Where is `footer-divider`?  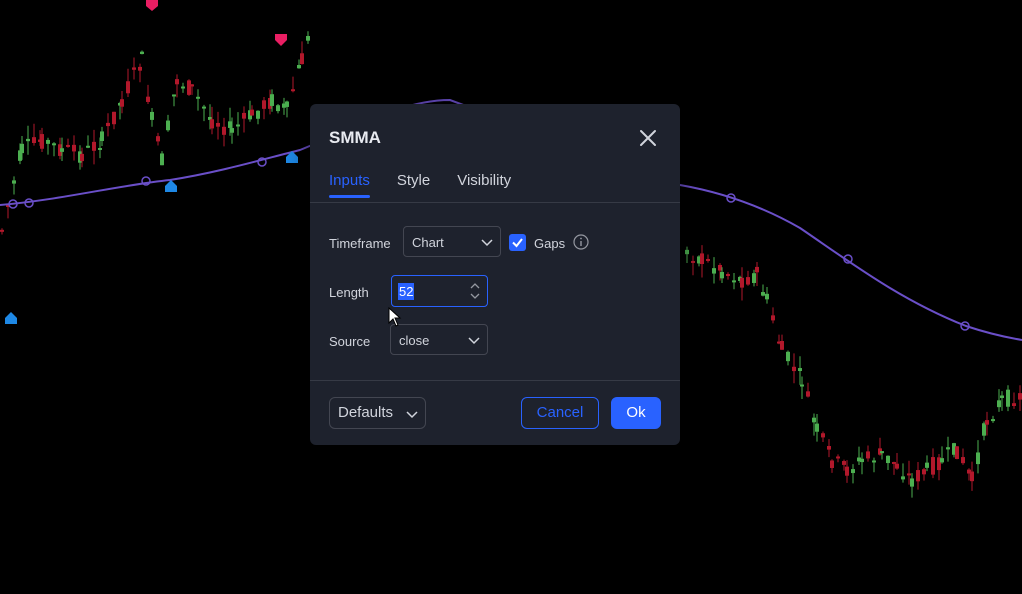
footer-divider is located at coordinates (495, 380).